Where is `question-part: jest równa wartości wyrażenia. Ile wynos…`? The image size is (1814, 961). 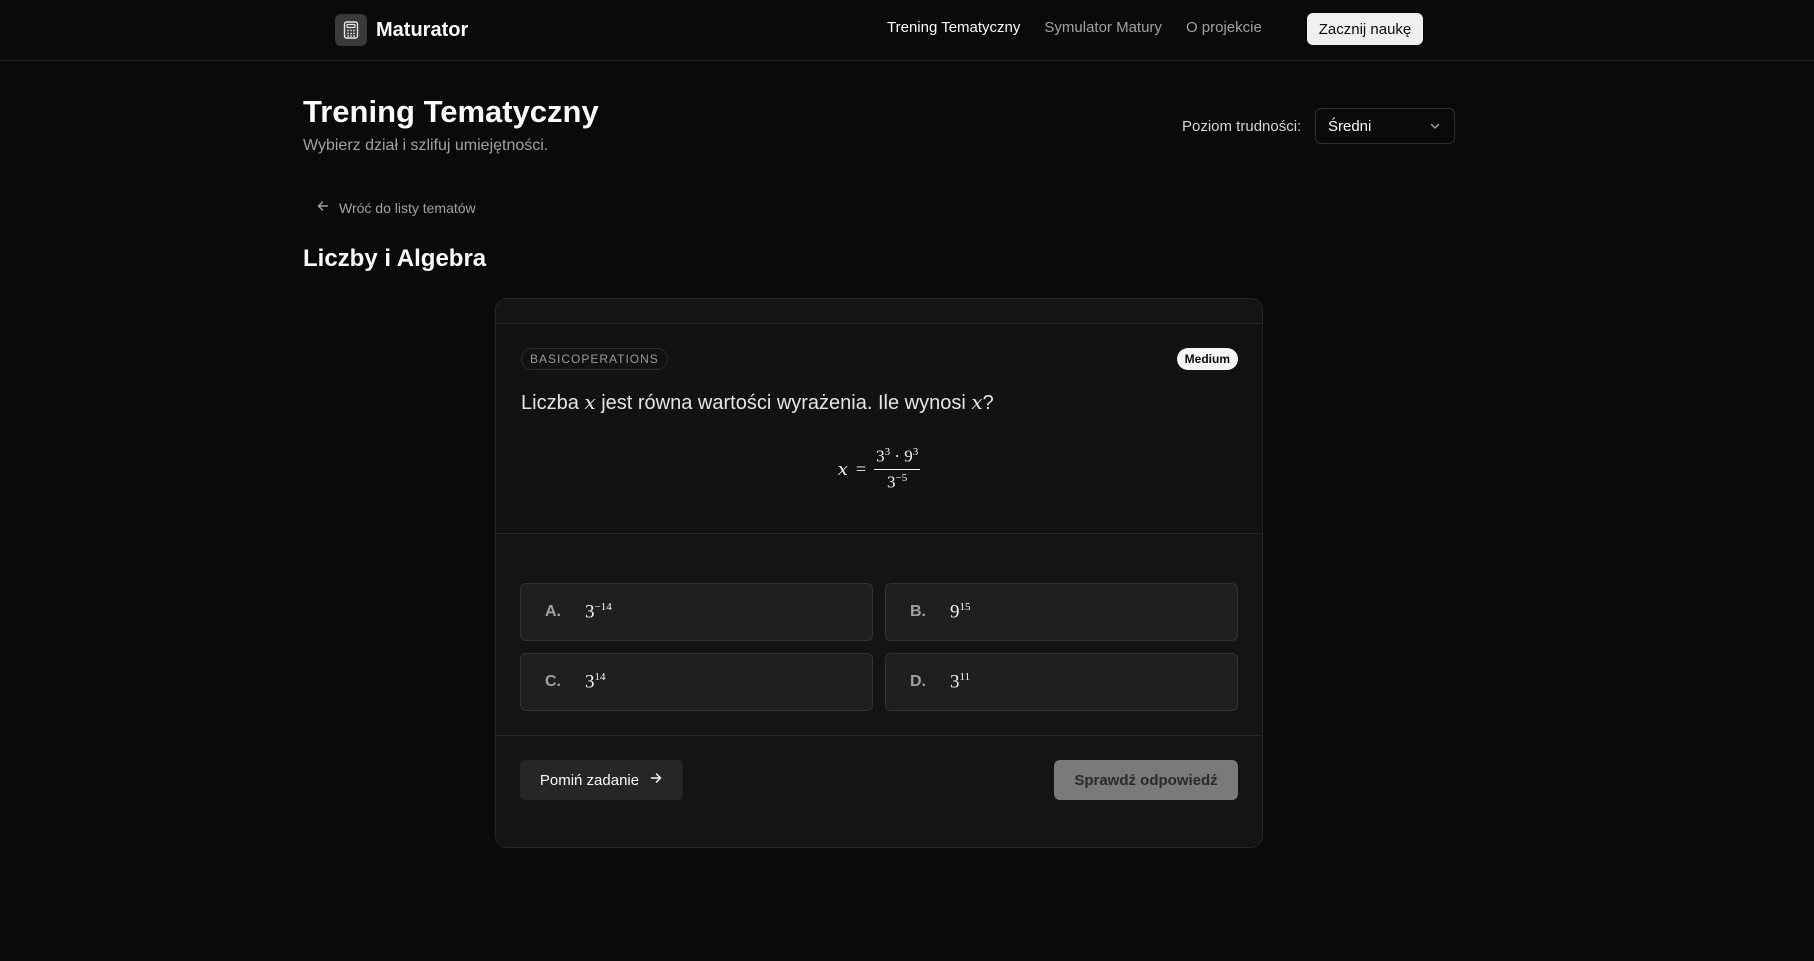 question-part: jest równa wartości wyrażenia. Ile wynos… is located at coordinates (783, 403).